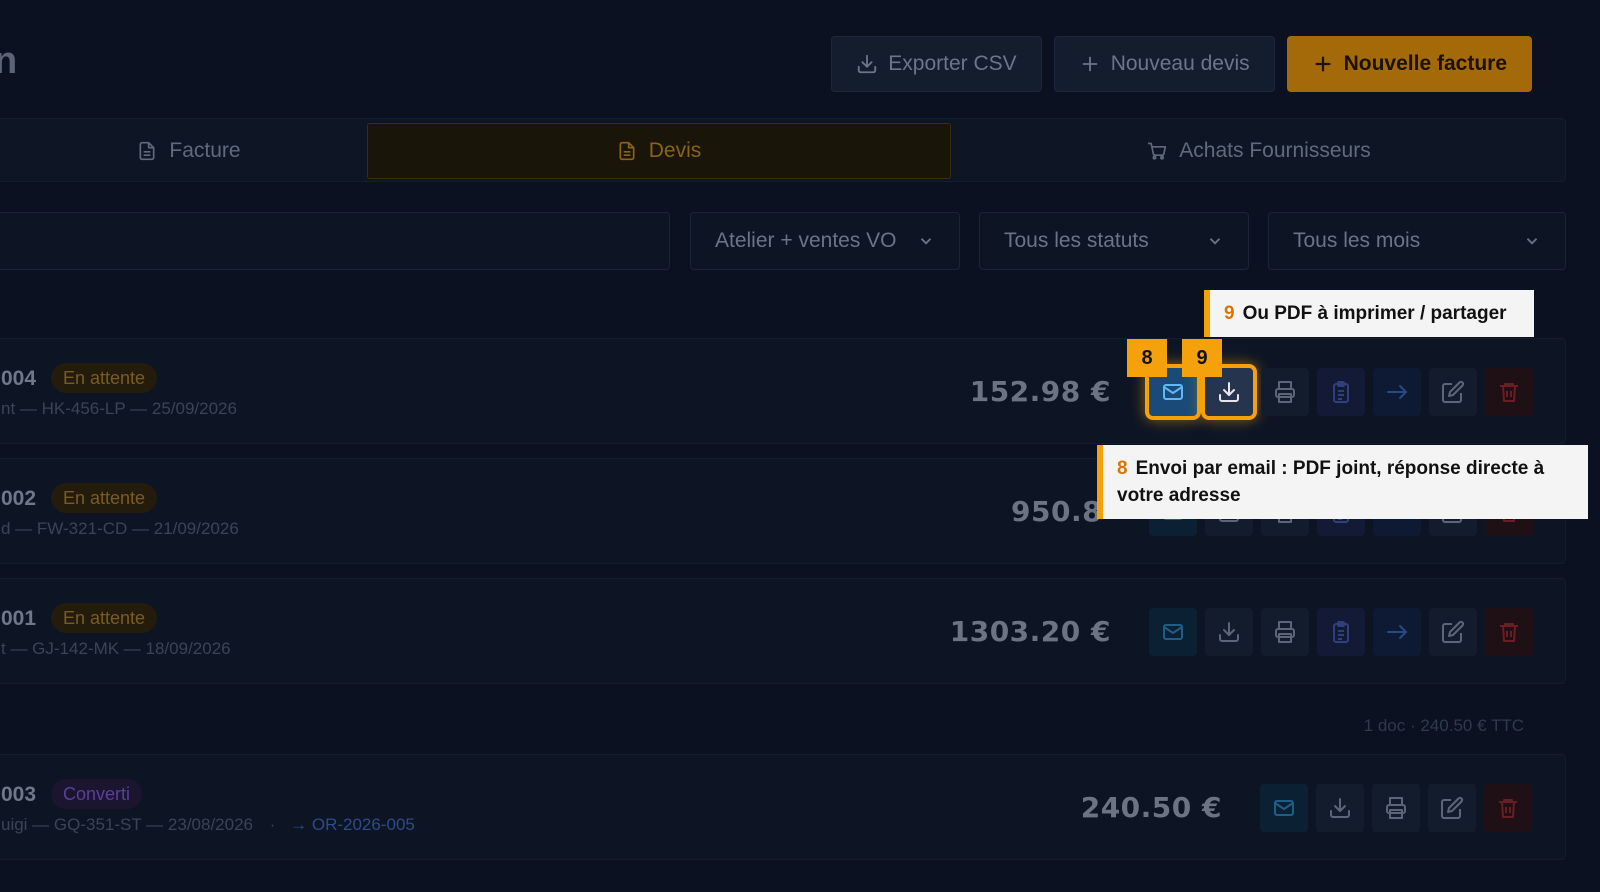 The height and width of the screenshot is (892, 1600). What do you see at coordinates (9, 61) in the screenshot?
I see `page-title: n` at bounding box center [9, 61].